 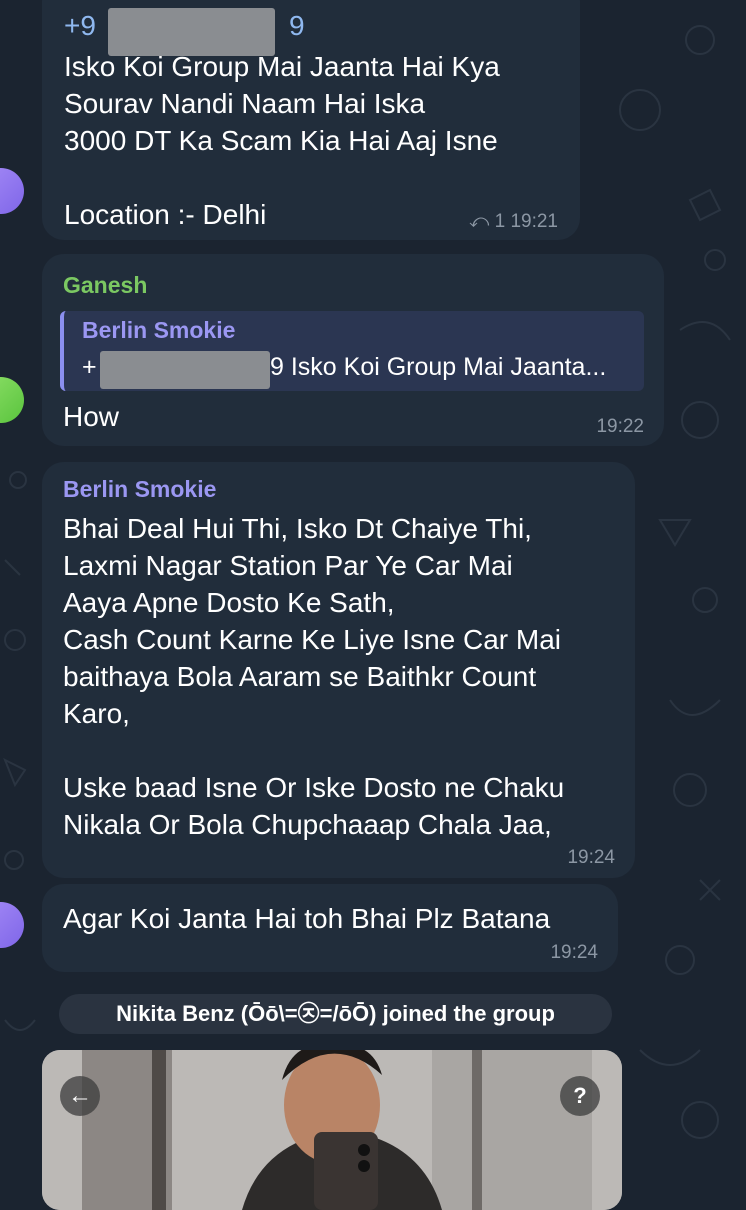 I want to click on sender-name: Ganesh, so click(x=105, y=285).